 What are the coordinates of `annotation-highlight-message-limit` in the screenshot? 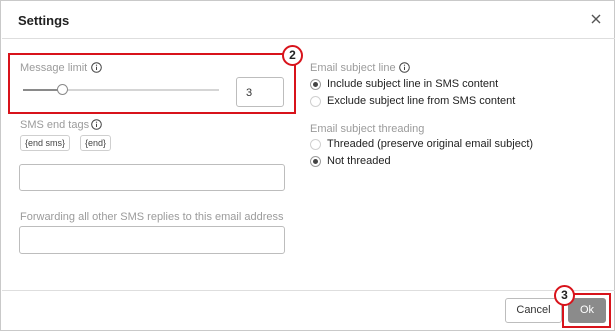 It's located at (152, 83).